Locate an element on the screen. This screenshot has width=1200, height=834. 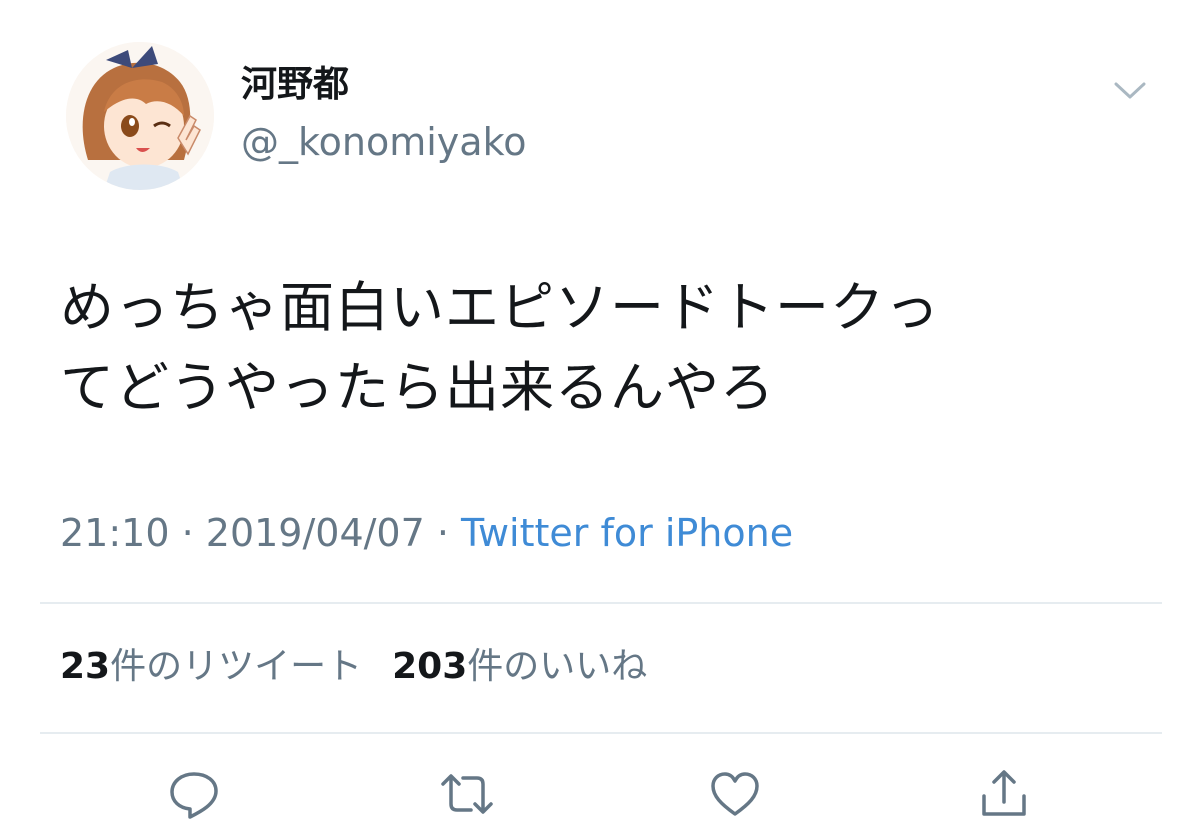
tweet-stats: 23件のリツイート 203件のいいね is located at coordinates (353, 667).